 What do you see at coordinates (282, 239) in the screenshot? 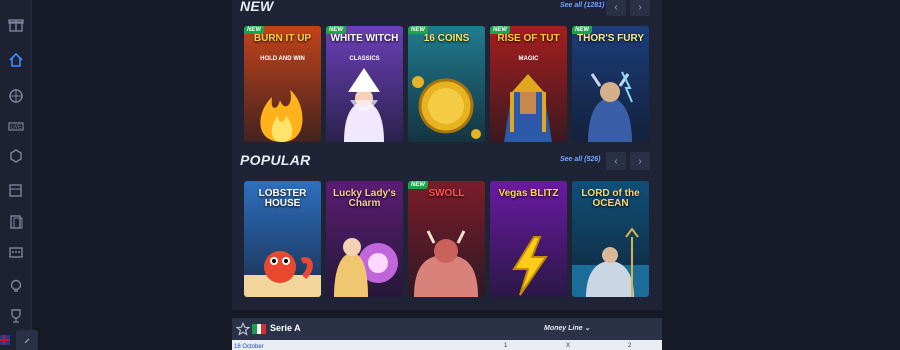
I see `game-tile: LOBSTER HOUSE` at bounding box center [282, 239].